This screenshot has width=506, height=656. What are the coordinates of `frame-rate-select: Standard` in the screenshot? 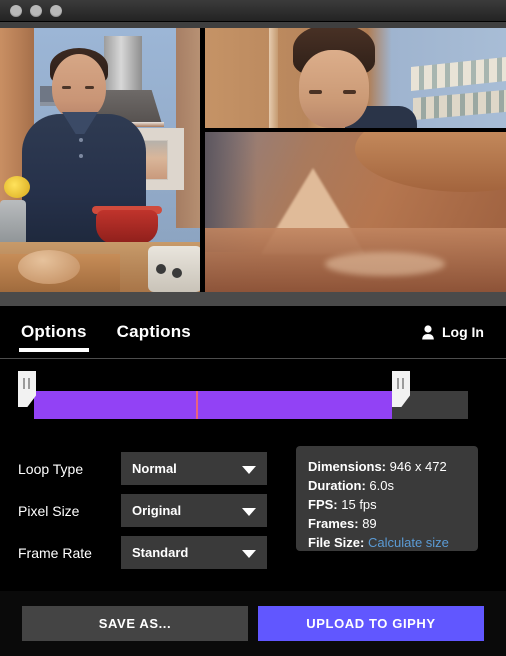 It's located at (194, 552).